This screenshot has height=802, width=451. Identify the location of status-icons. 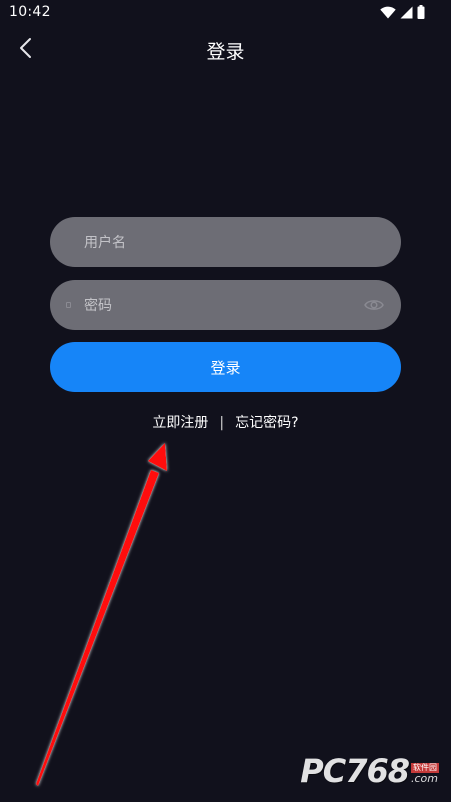
(402, 12).